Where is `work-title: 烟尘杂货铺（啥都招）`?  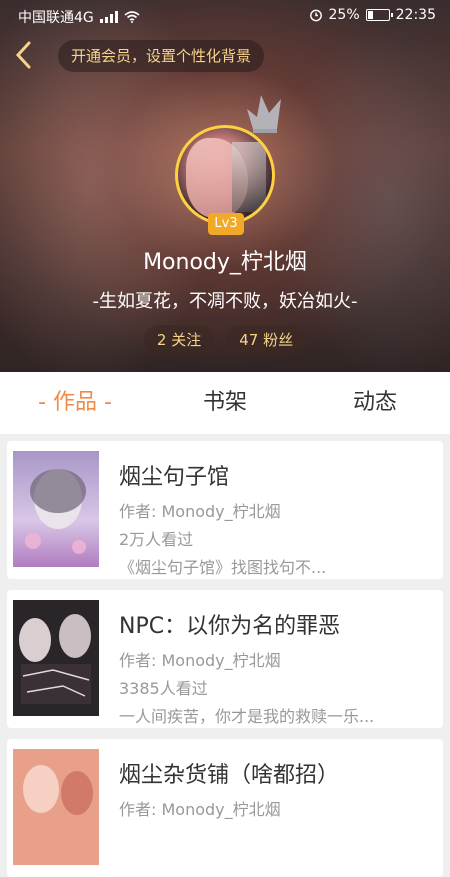
work-title: 烟尘杂货铺（啥都招） is located at coordinates (229, 775).